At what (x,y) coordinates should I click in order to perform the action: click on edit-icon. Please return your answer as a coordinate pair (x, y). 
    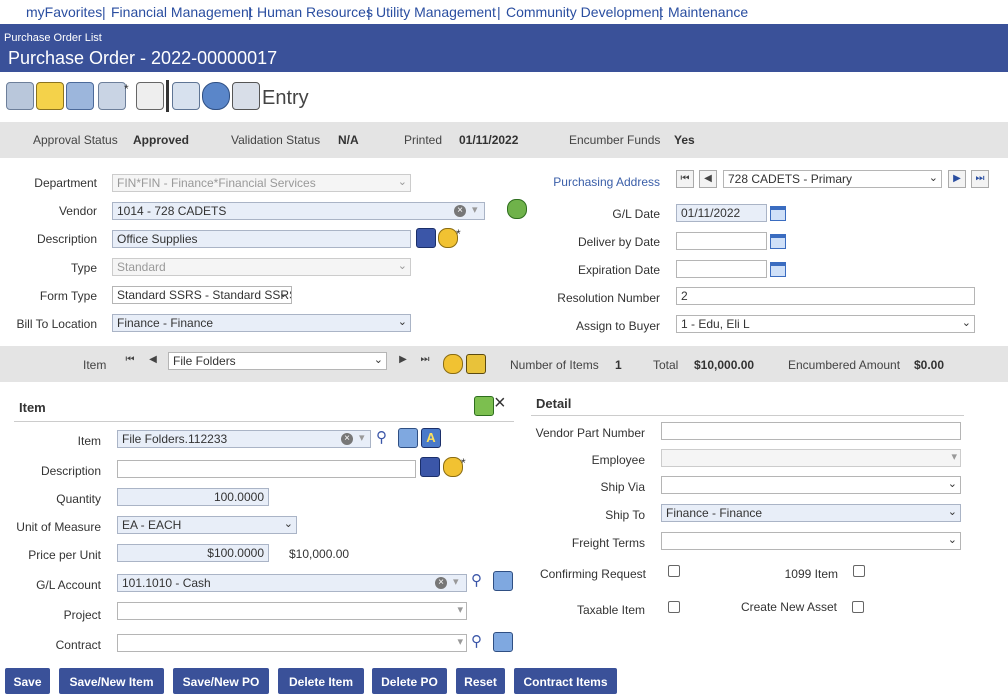
    Looking at the image, I should click on (50, 96).